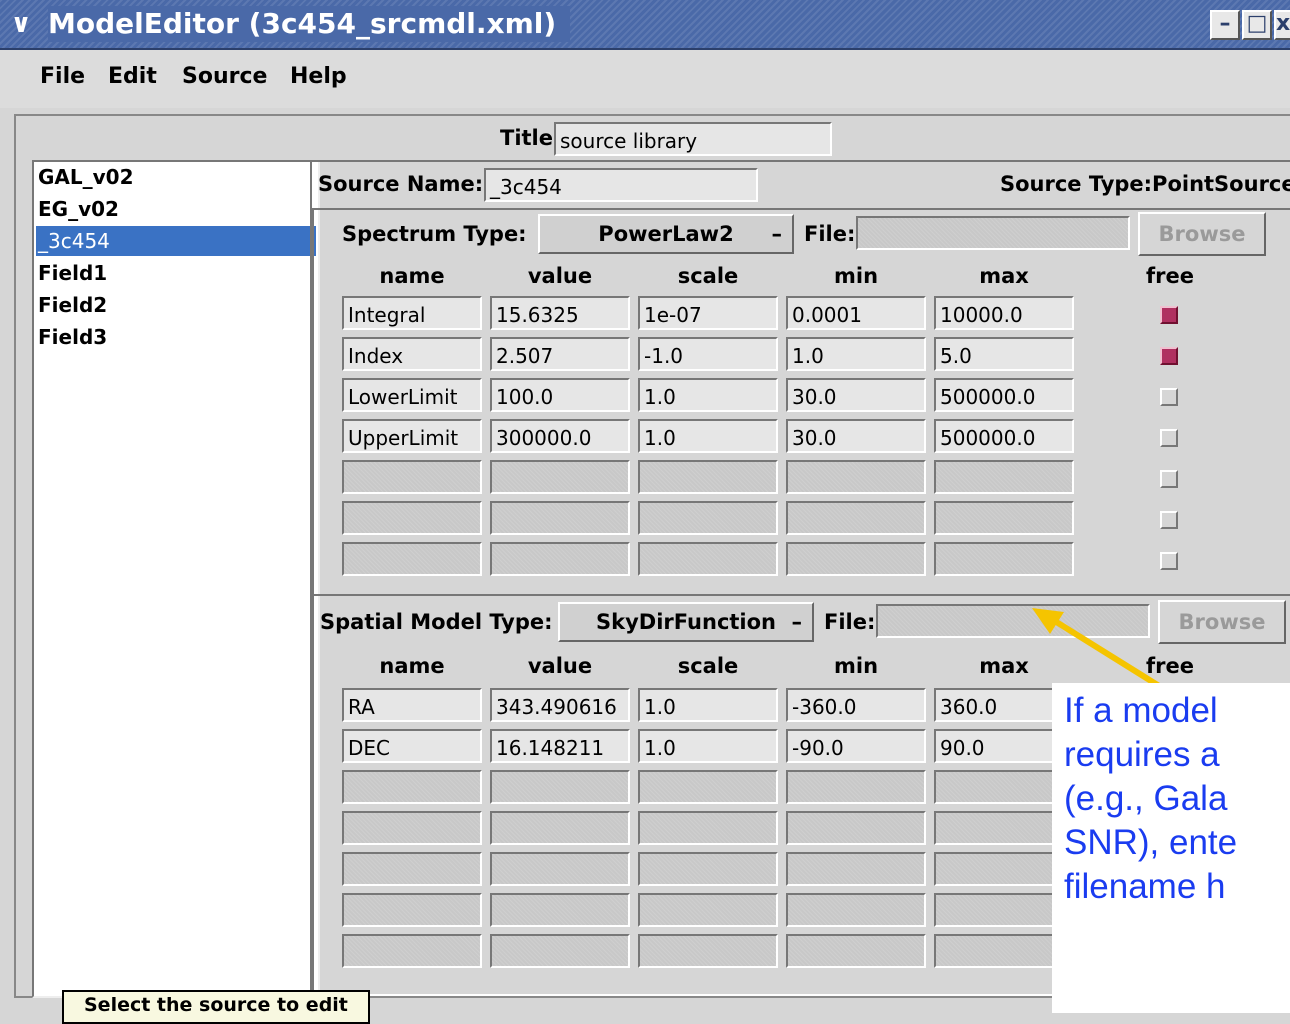 Image resolution: width=1290 pixels, height=1024 pixels. Describe the element at coordinates (176, 305) in the screenshot. I see `list-item: Field2` at that location.